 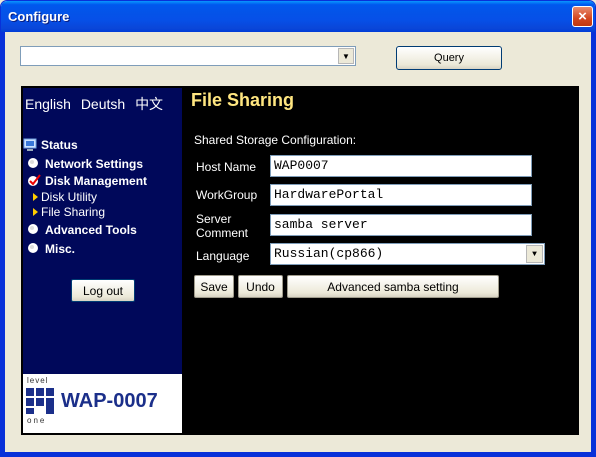 I want to click on window-title: Configure, so click(x=39, y=16).